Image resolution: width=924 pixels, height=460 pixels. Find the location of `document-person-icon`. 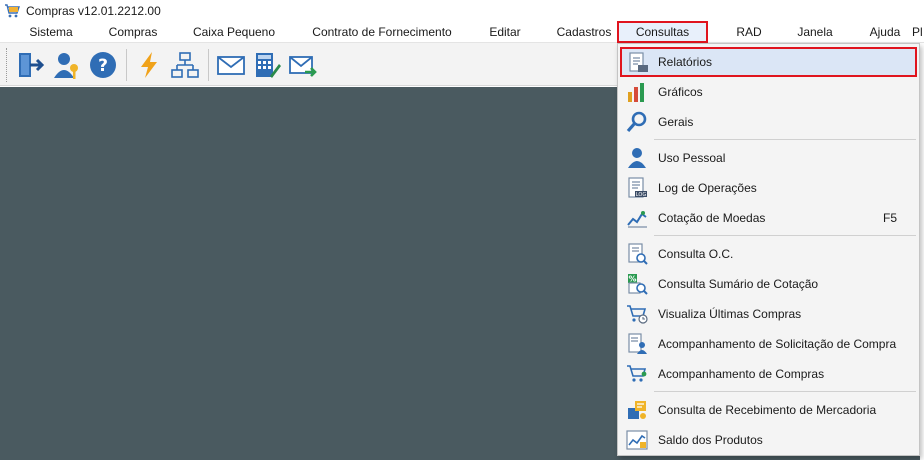

document-person-icon is located at coordinates (637, 343).